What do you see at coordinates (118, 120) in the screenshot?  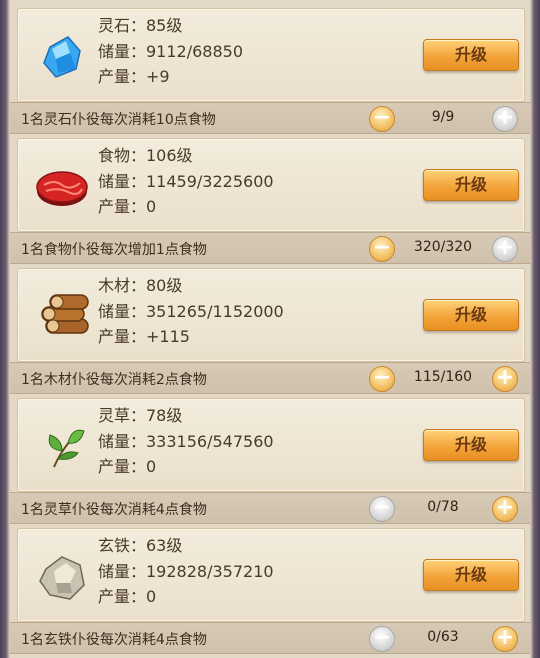 I see `servant-description: 1名灵石仆役每次消耗10点食物` at bounding box center [118, 120].